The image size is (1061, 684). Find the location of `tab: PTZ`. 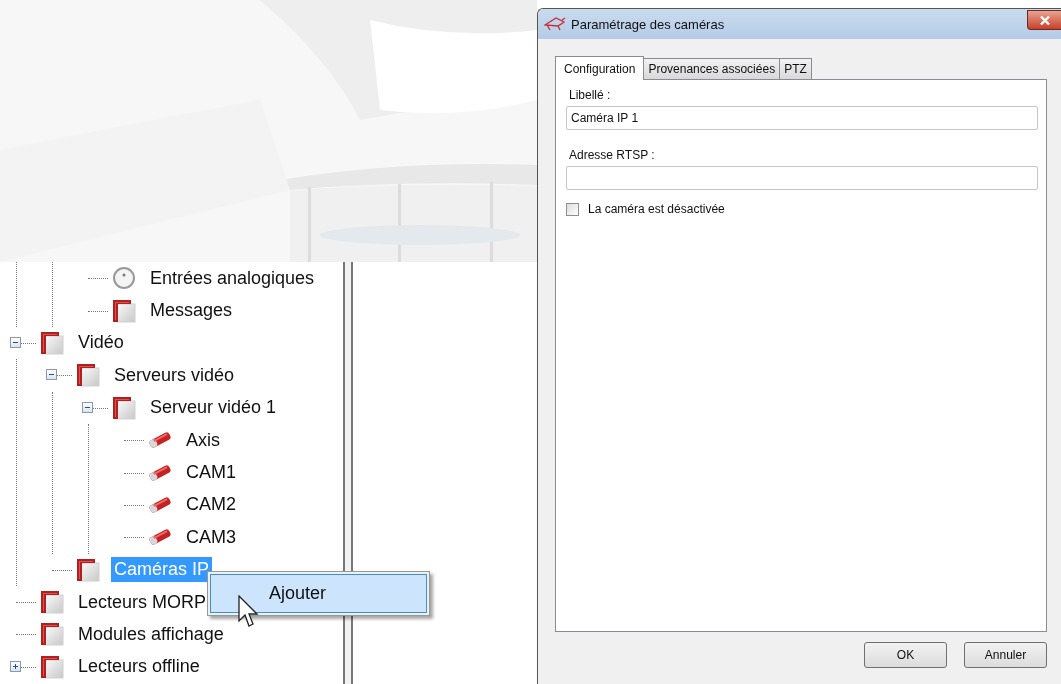

tab: PTZ is located at coordinates (795, 68).